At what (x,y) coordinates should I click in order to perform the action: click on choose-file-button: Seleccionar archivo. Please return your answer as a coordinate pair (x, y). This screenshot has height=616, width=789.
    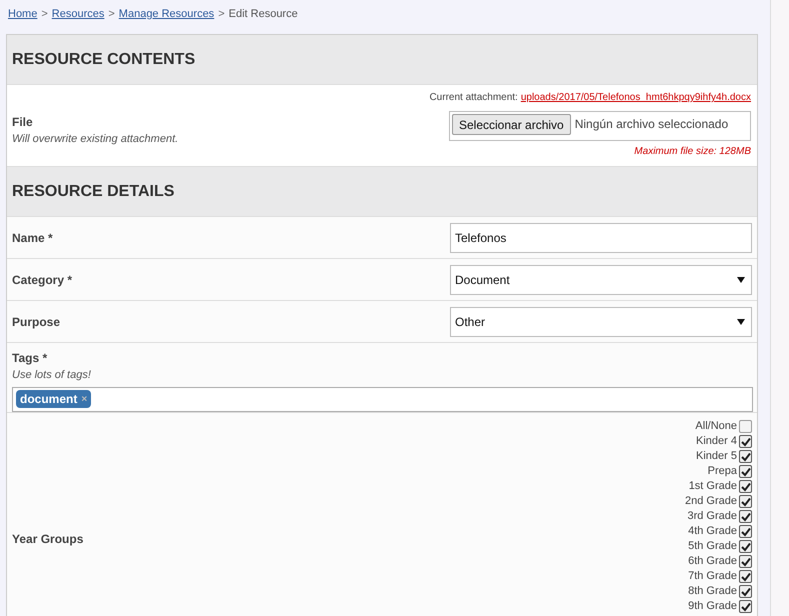
    Looking at the image, I should click on (511, 124).